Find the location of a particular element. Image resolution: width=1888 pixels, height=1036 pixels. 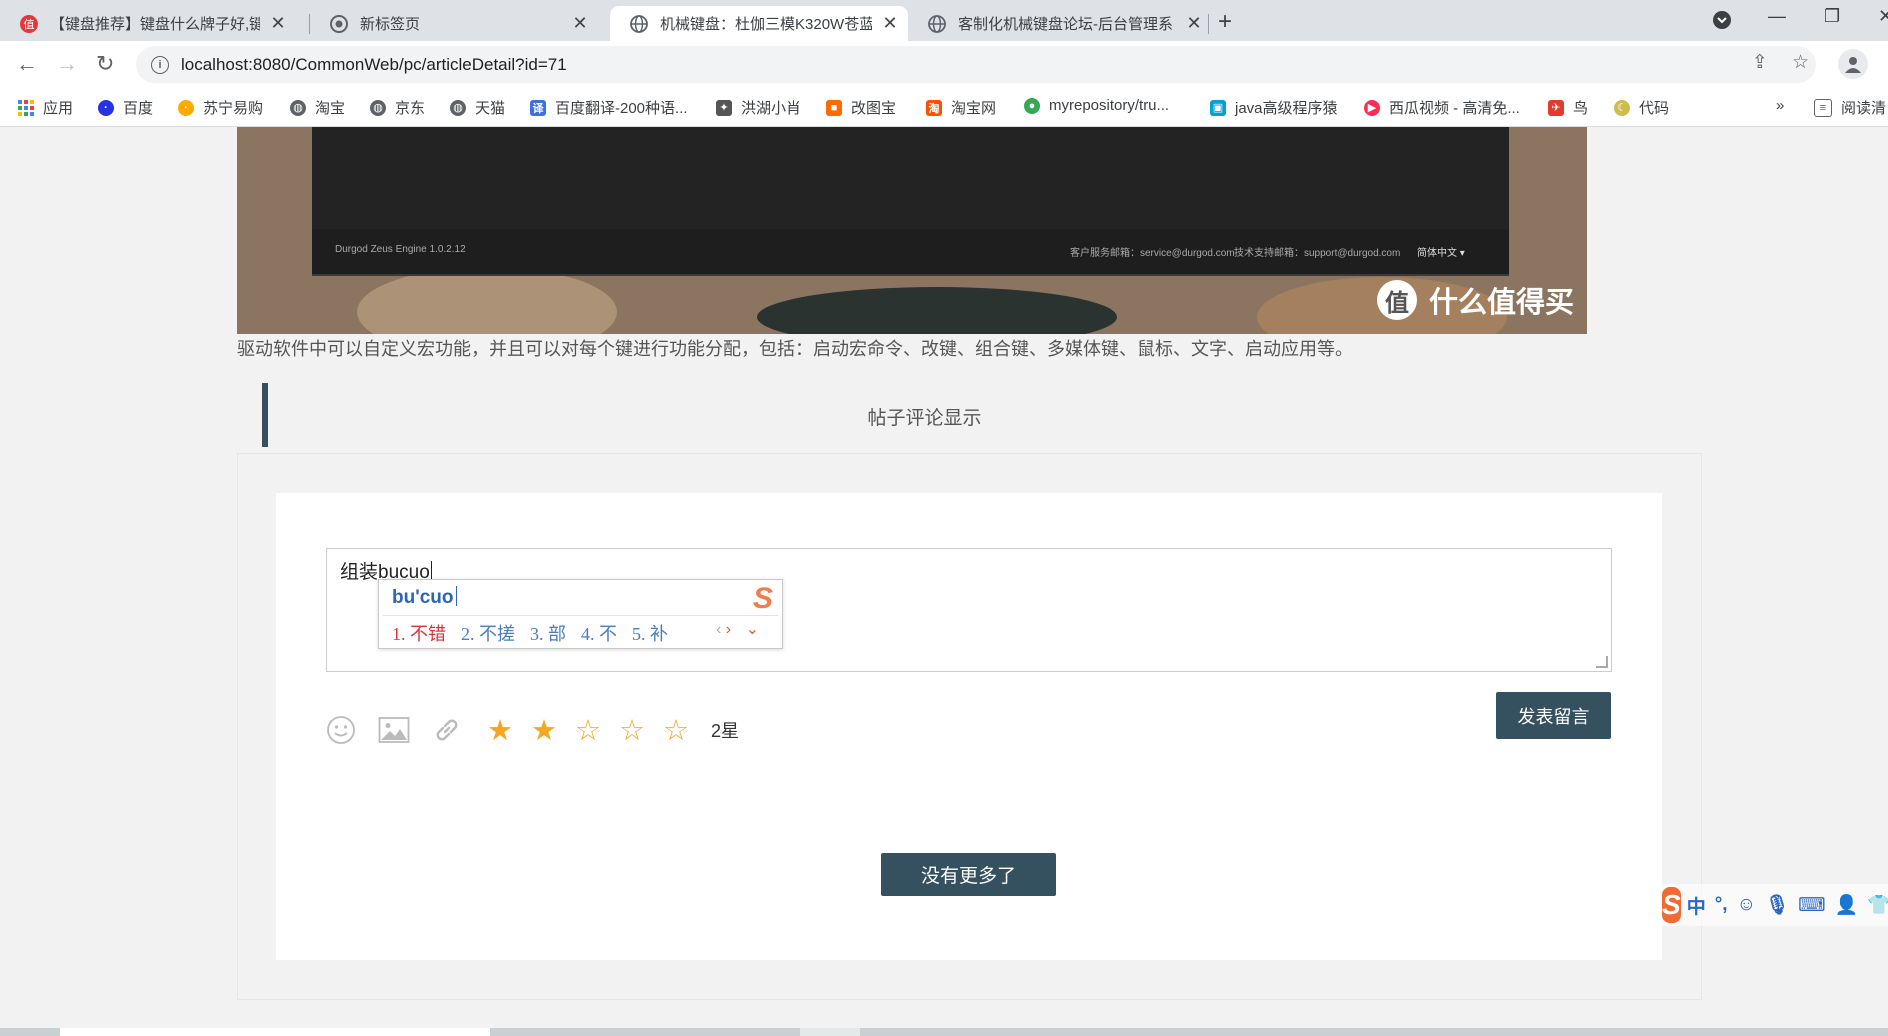

ime-skin-icon: 👕 is located at coordinates (1877, 905).